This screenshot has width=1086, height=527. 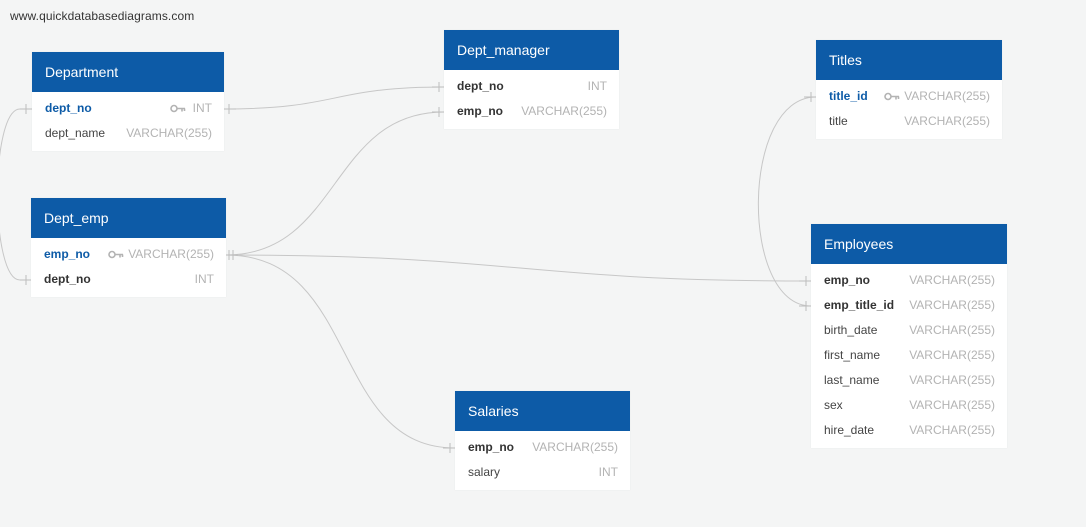 I want to click on table-field-row: last_name VARCHAR(255), so click(x=909, y=380).